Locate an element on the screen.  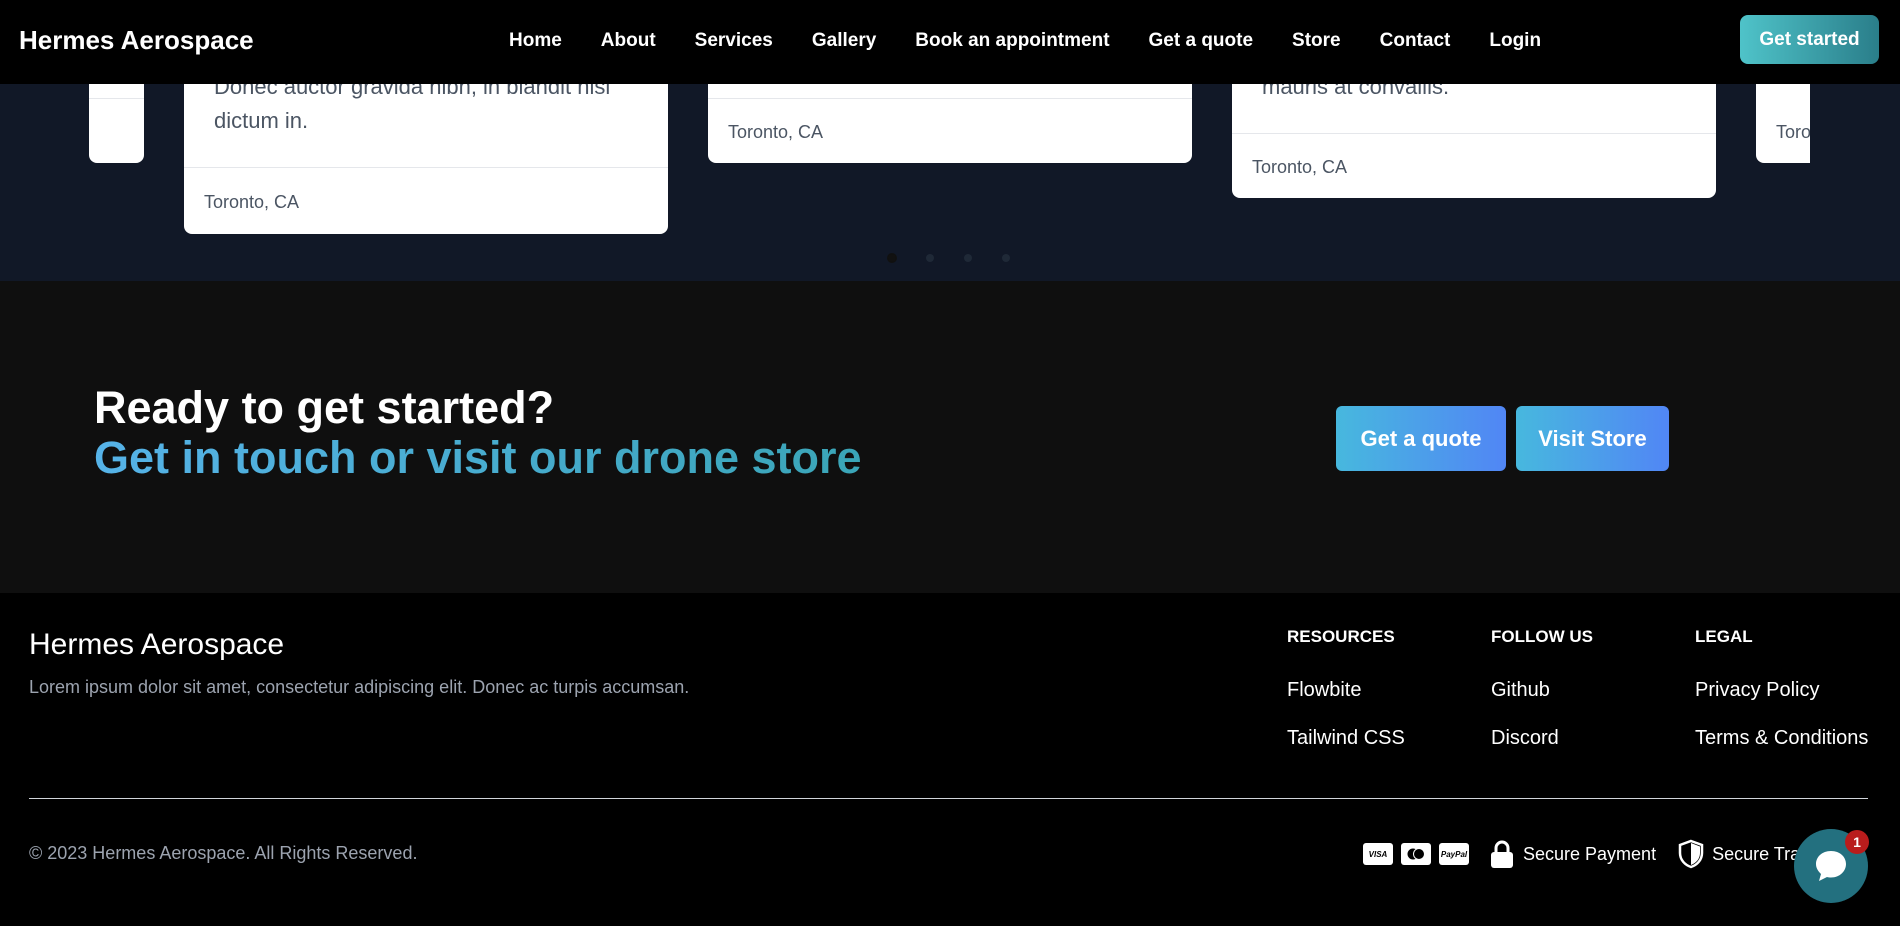
testimonial-location: Toro is located at coordinates (1793, 132).